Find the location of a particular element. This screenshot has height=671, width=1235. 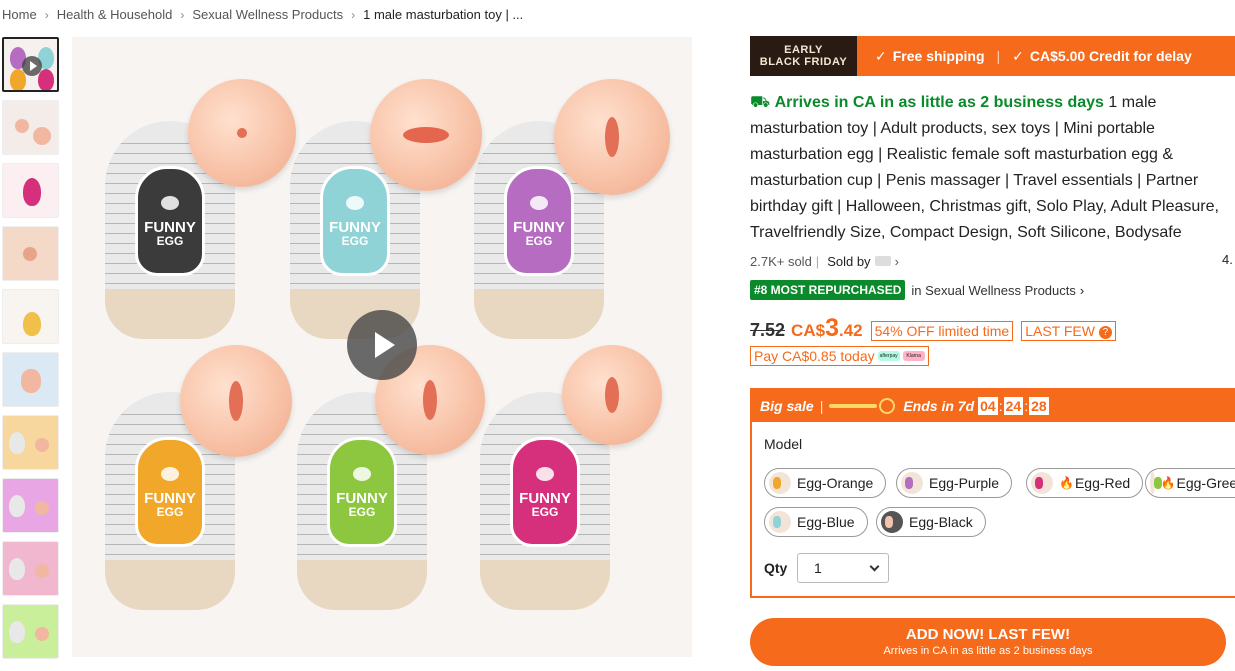

countdown-seconds: 28 is located at coordinates (1039, 406).